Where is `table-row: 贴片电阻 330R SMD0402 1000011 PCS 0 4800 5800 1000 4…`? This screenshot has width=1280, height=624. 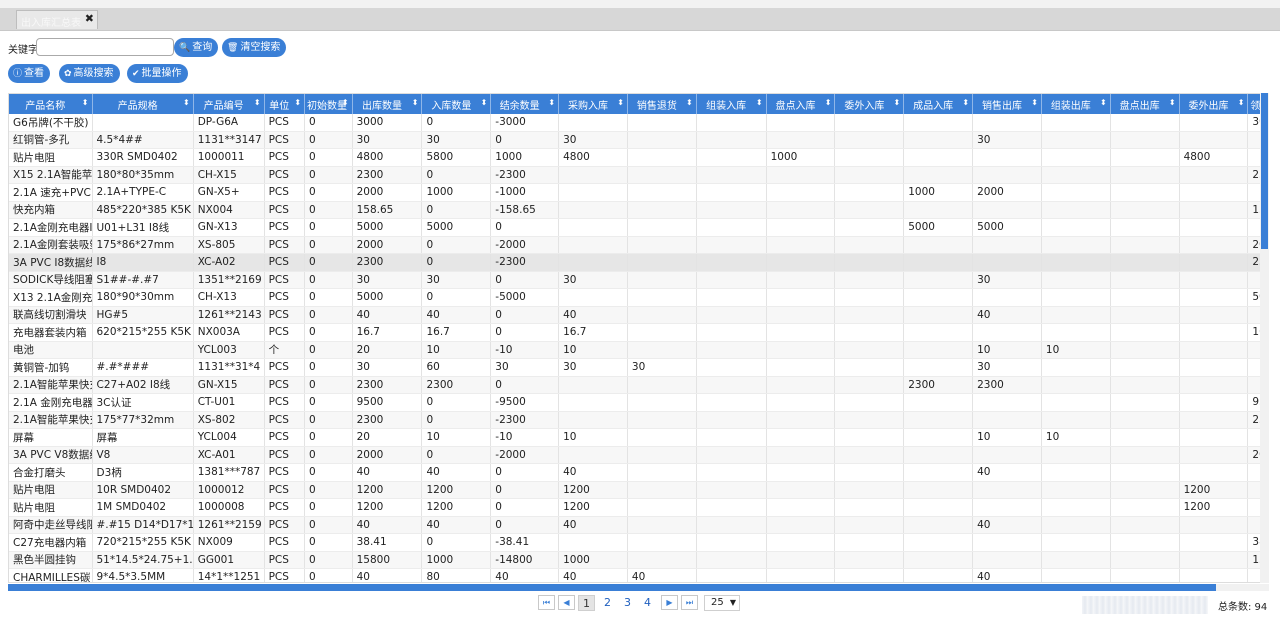
table-row: 贴片电阻 330R SMD0402 1000011 PCS 0 4800 5800 1000 4… is located at coordinates (638, 157).